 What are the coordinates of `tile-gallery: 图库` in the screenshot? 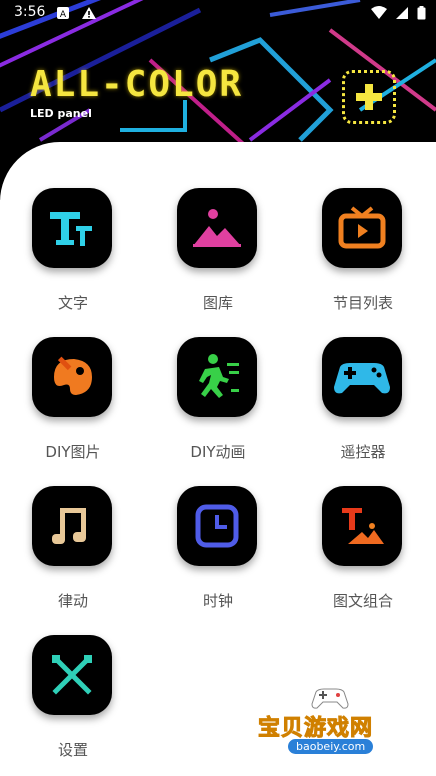 It's located at (218, 258).